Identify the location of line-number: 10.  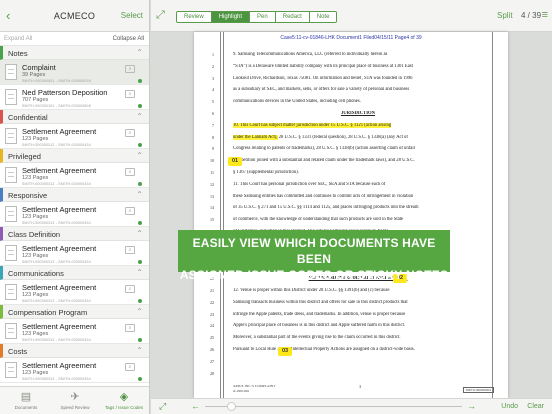
(212, 161).